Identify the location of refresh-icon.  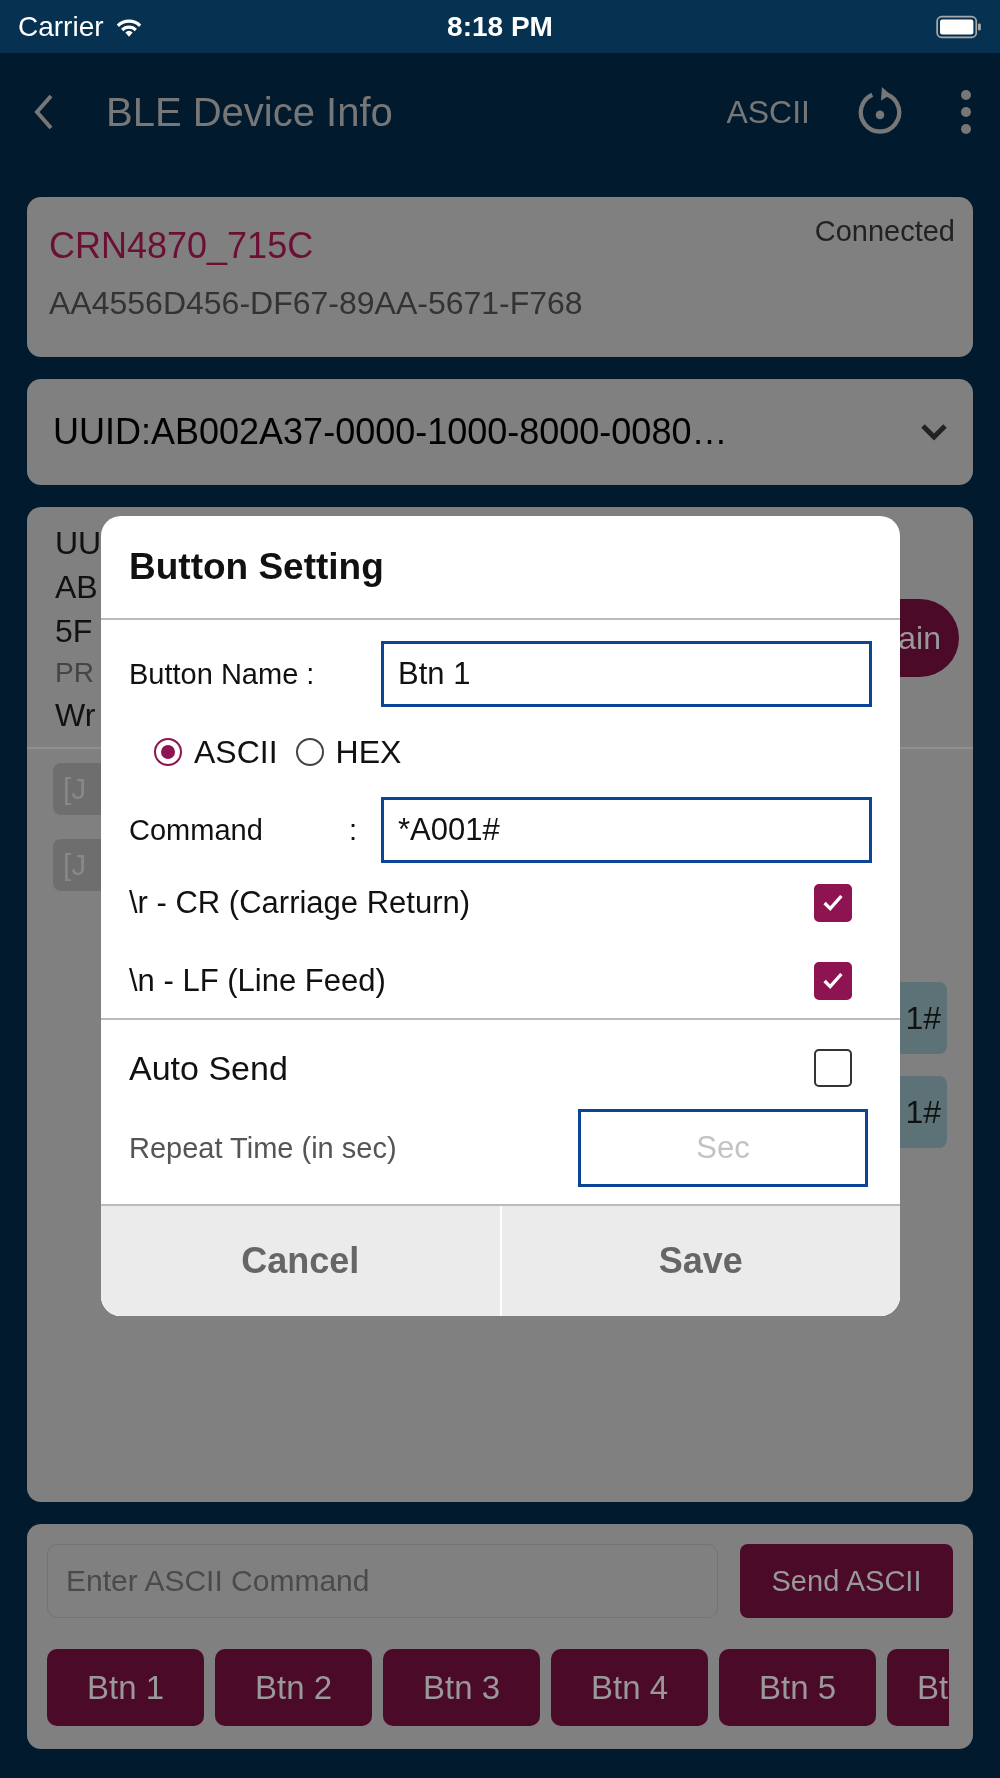
(880, 112).